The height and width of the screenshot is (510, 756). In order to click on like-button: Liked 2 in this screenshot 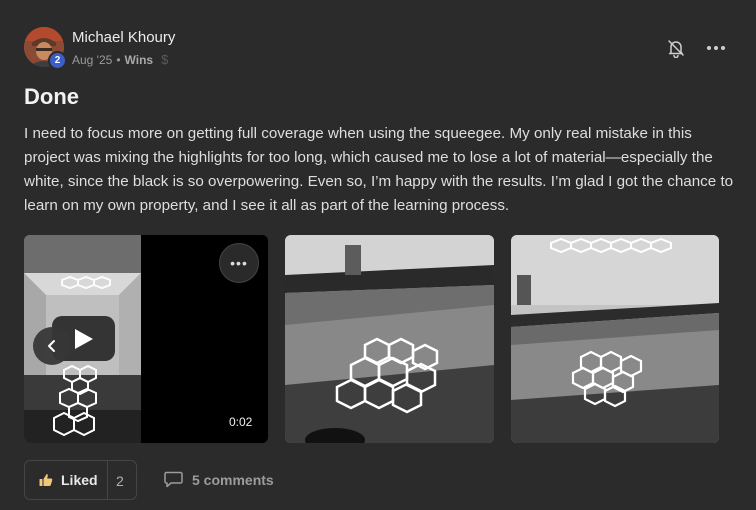, I will do `click(80, 480)`.